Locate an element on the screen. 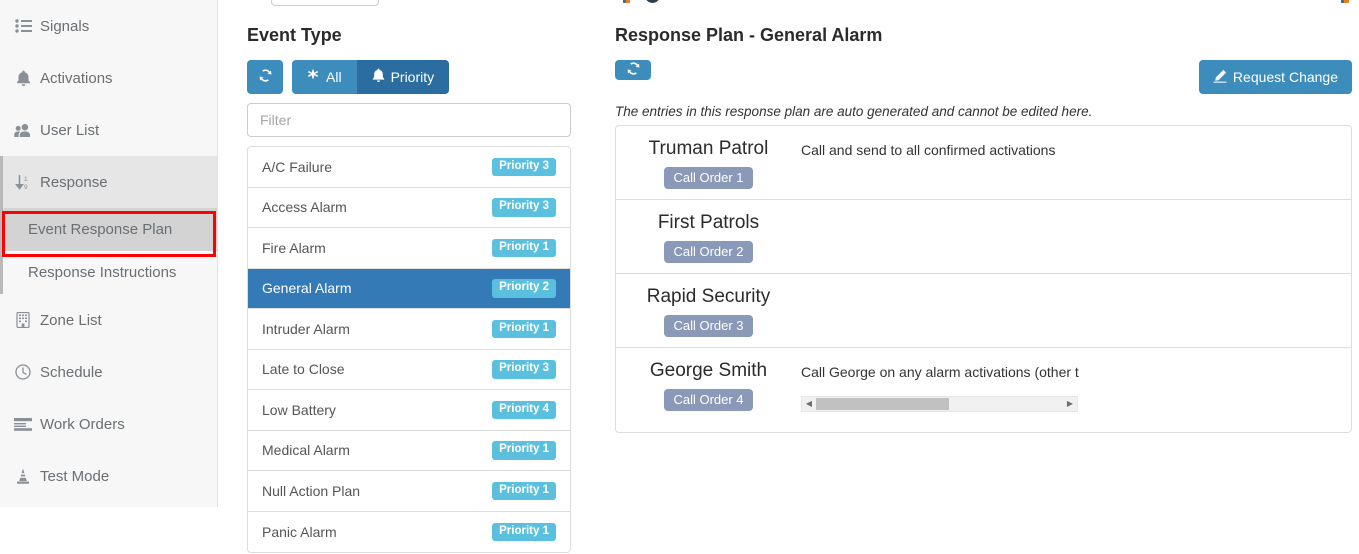  cone-icon is located at coordinates (23, 476).